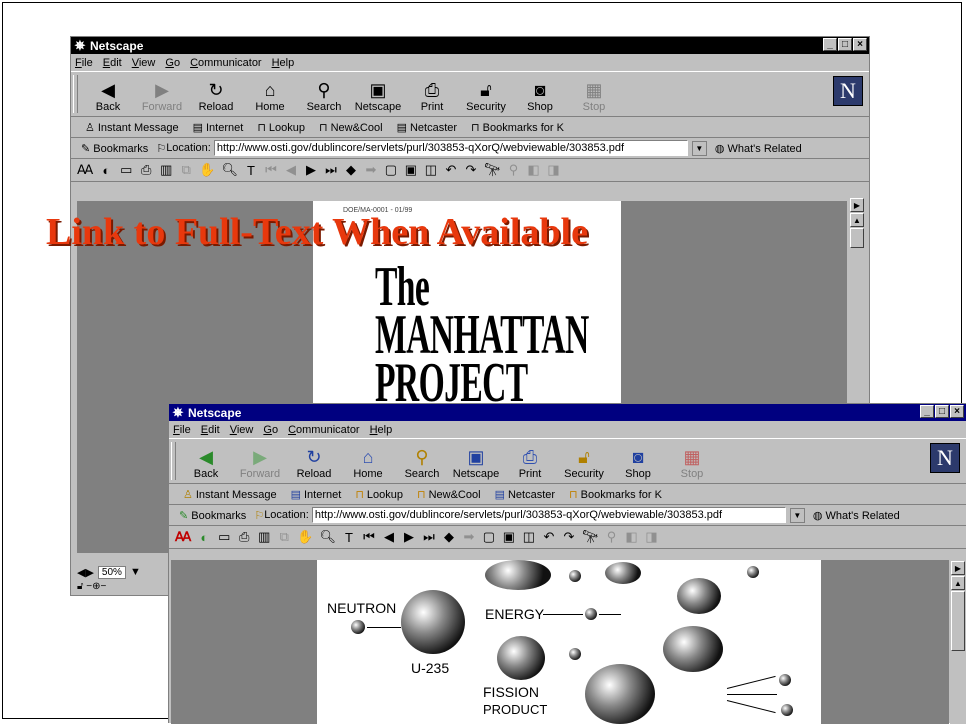 This screenshot has width=966, height=724. I want to click on vertical-scrollbar: ▶ ▲, so click(958, 642).